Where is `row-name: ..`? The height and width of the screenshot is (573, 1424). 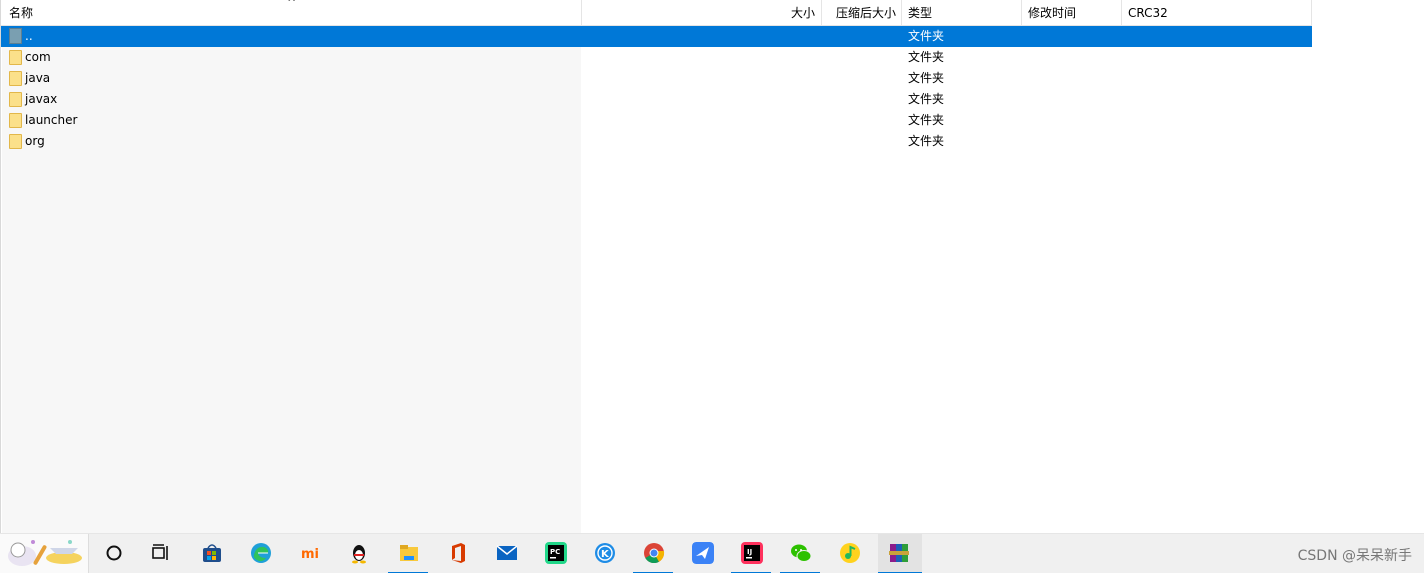
row-name: .. is located at coordinates (29, 36).